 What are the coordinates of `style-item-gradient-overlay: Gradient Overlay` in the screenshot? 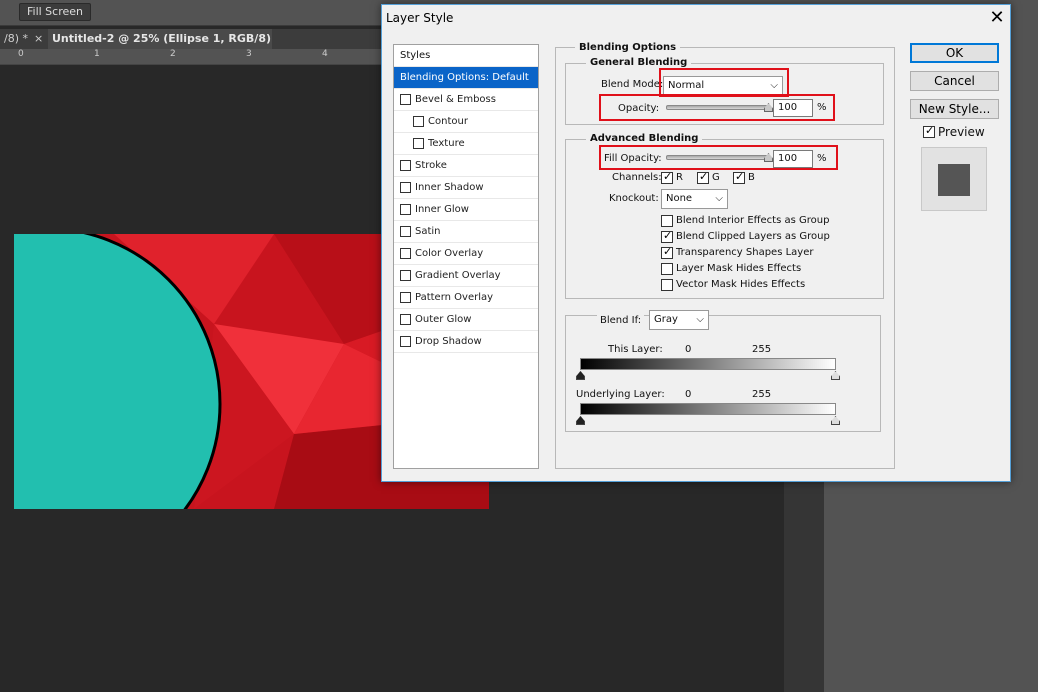 It's located at (466, 276).